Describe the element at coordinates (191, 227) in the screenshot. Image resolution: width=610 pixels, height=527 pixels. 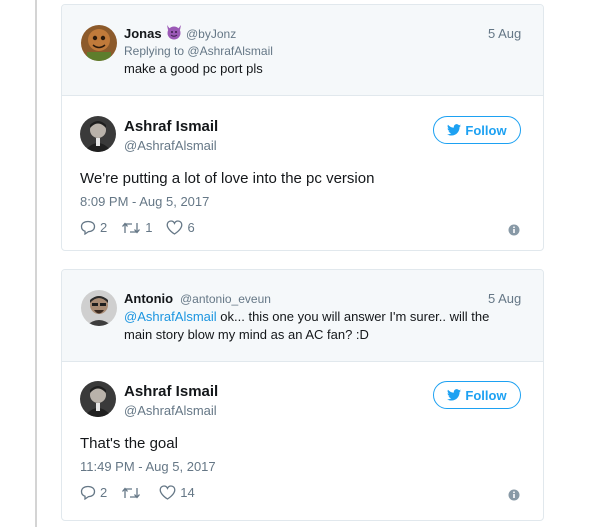
I see `like-count: 6` at that location.